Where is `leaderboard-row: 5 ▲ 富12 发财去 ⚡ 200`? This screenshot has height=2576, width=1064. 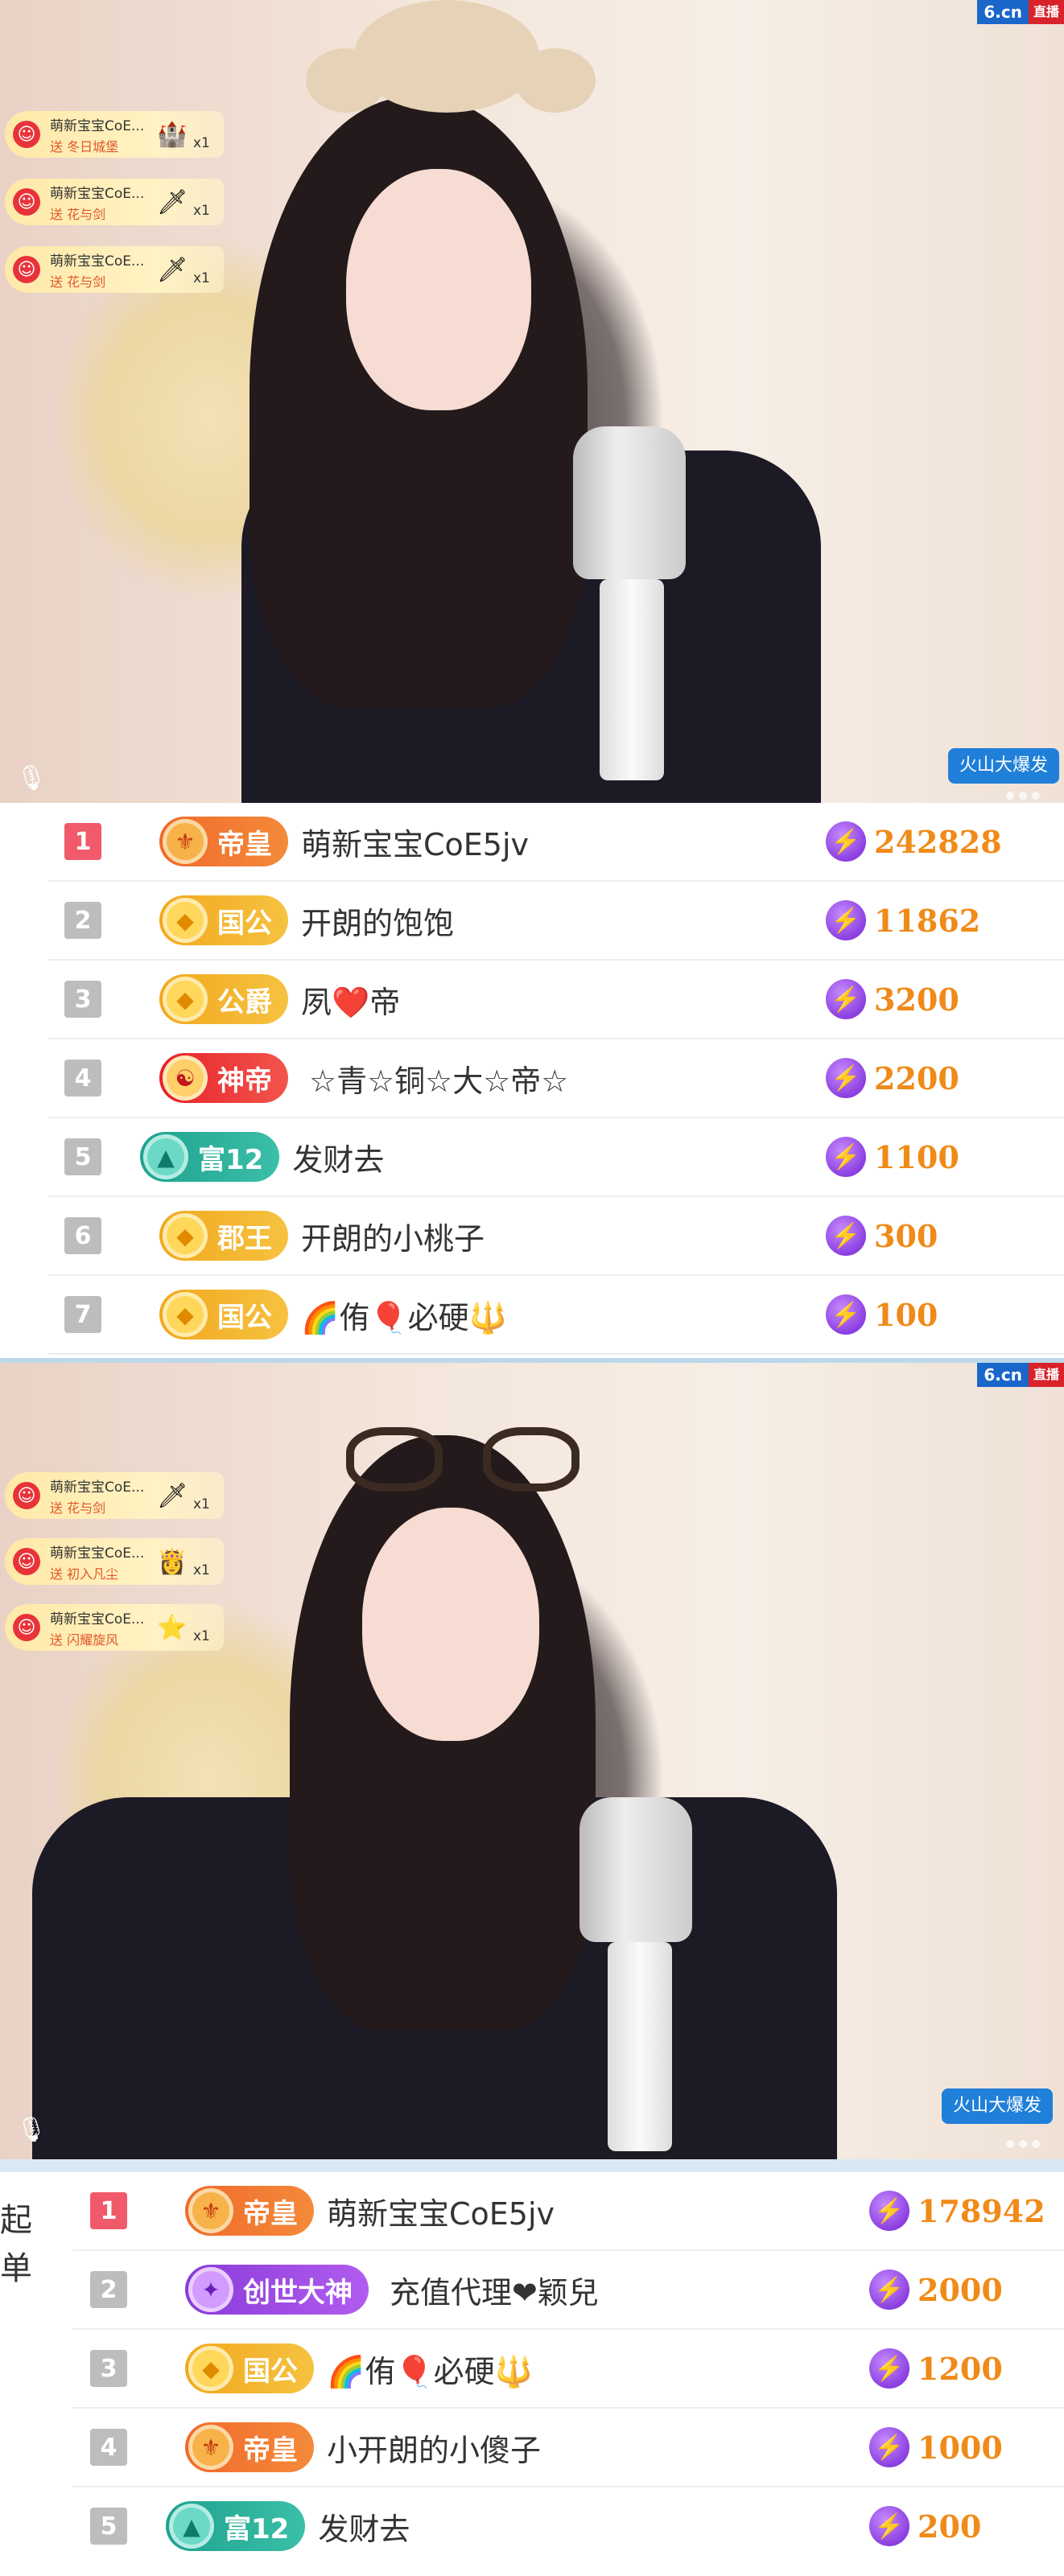 leaderboard-row: 5 ▲ 富12 发财去 ⚡ 200 is located at coordinates (568, 2526).